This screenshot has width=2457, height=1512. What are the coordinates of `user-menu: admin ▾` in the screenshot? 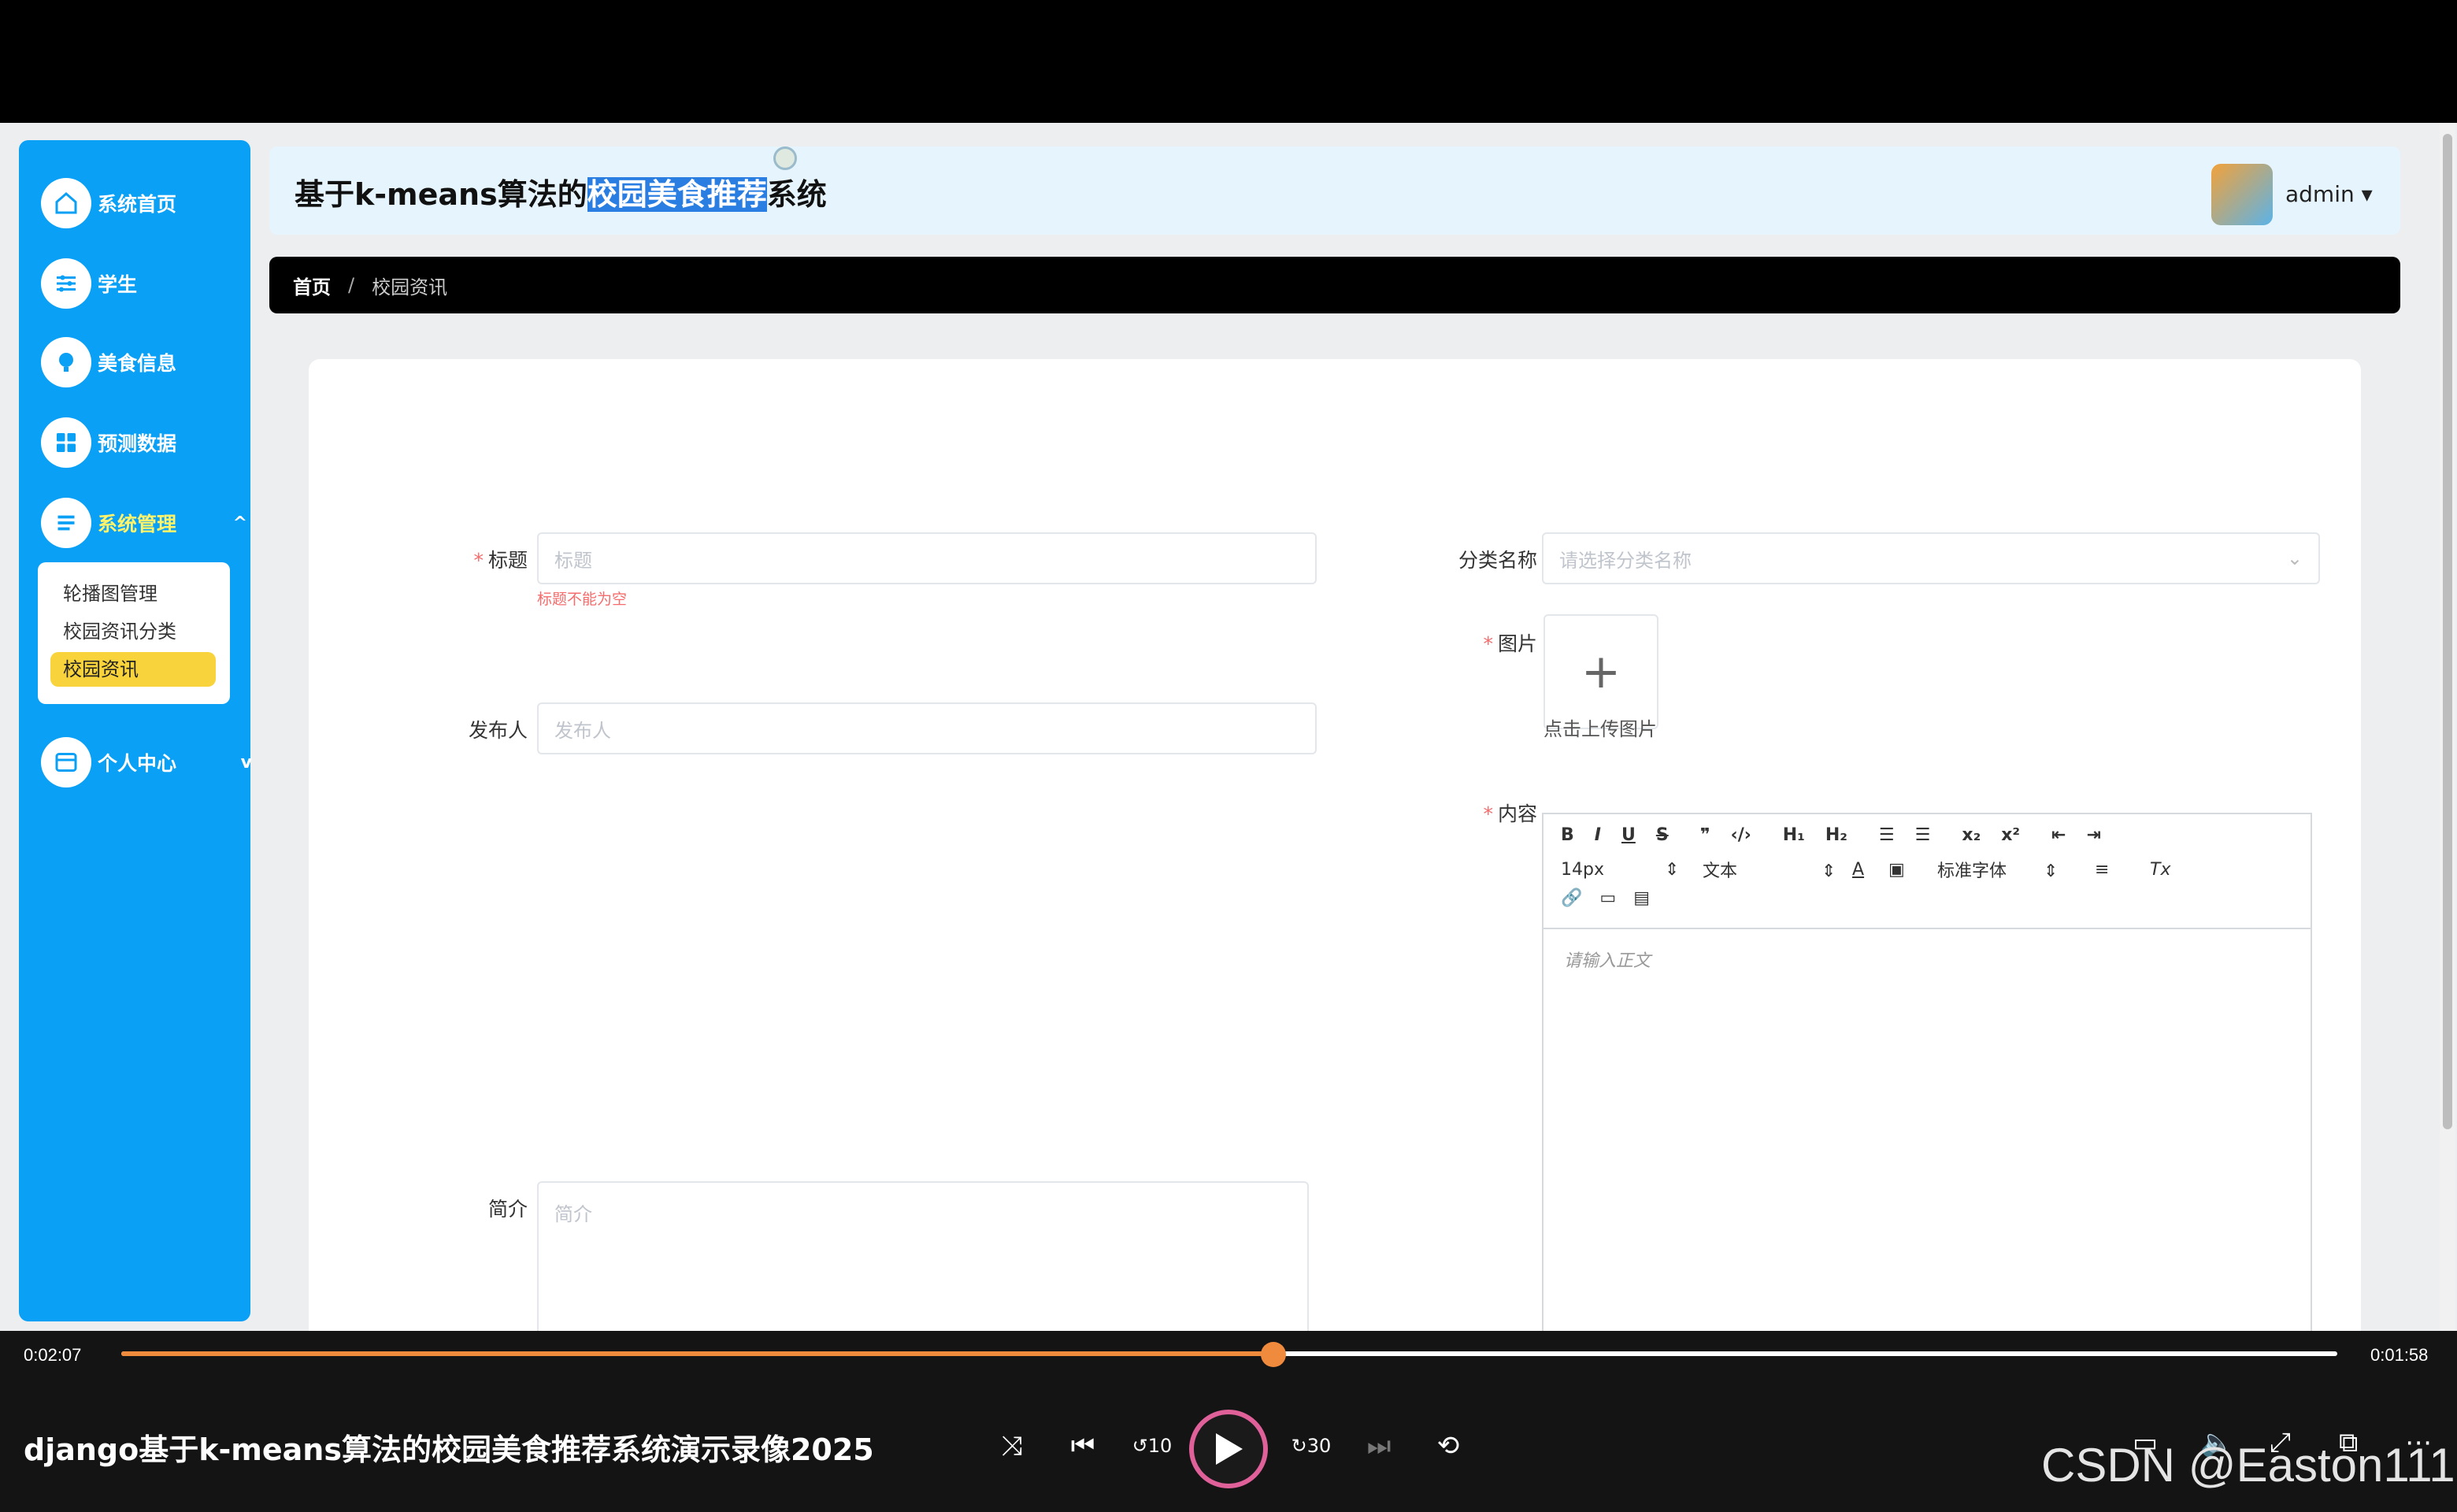 It's located at (2329, 194).